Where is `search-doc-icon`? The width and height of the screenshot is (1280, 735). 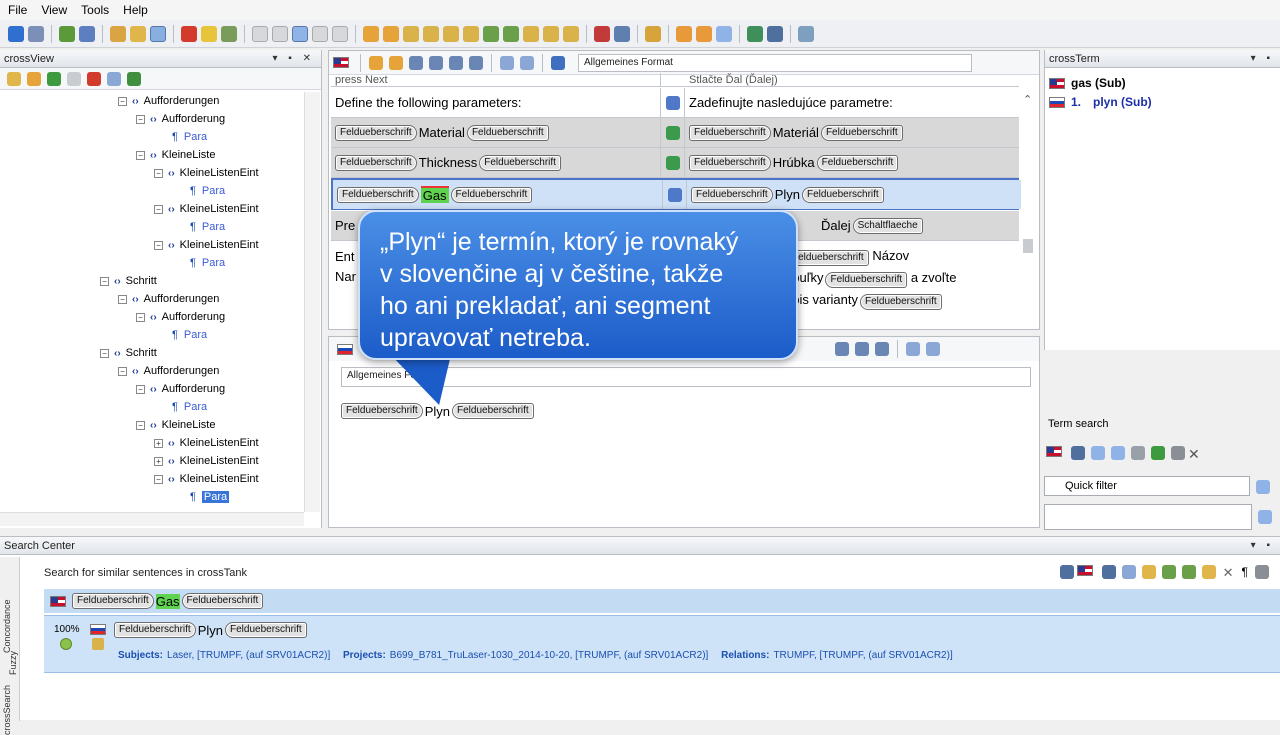 search-doc-icon is located at coordinates (87, 33).